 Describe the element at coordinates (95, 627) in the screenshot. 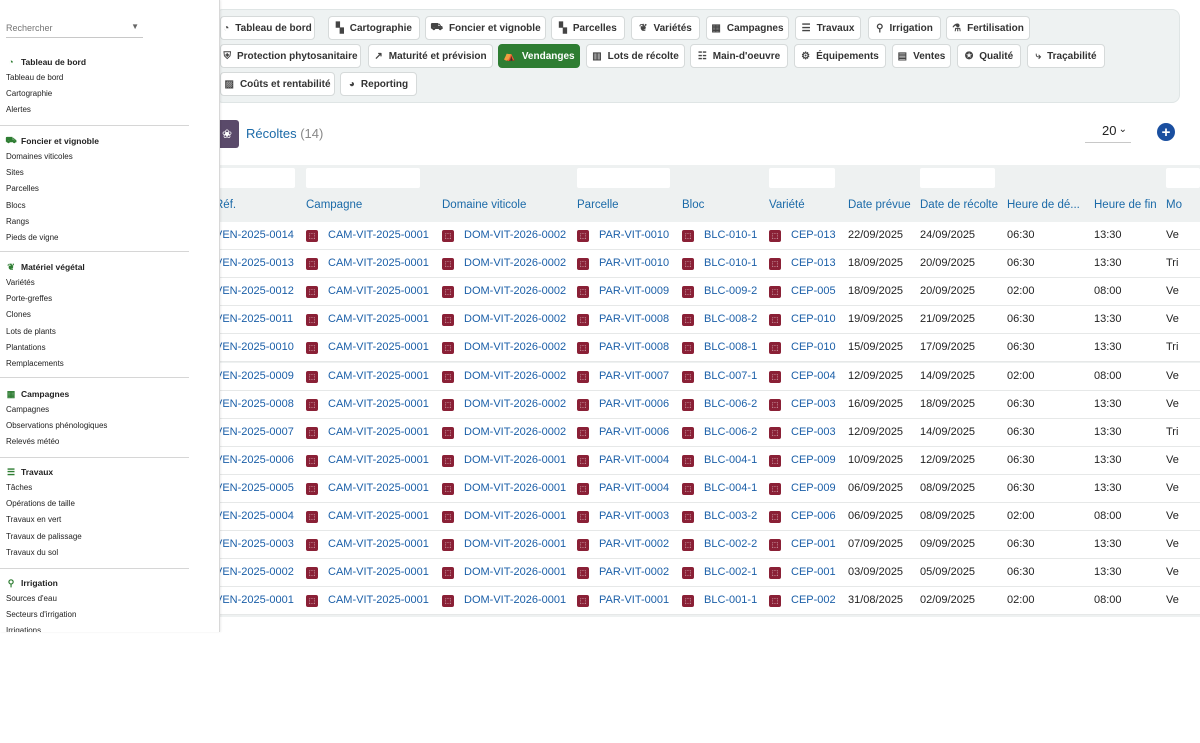

I see `sidebar-item-irrigations: Irrigations` at that location.